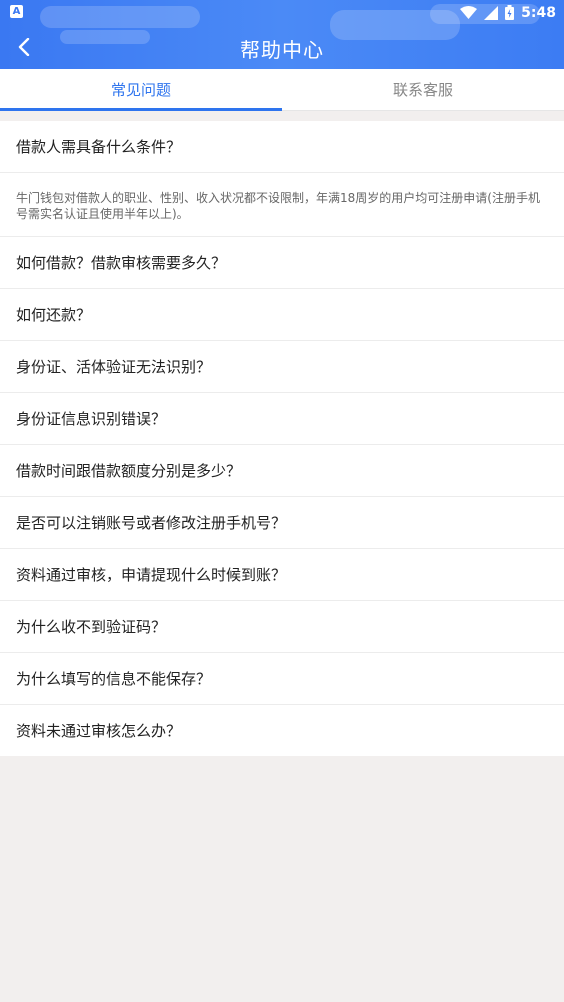 Image resolution: width=564 pixels, height=1002 pixels. What do you see at coordinates (282, 730) in the screenshot?
I see `faq-question: 资料未通过审核怎么办？` at bounding box center [282, 730].